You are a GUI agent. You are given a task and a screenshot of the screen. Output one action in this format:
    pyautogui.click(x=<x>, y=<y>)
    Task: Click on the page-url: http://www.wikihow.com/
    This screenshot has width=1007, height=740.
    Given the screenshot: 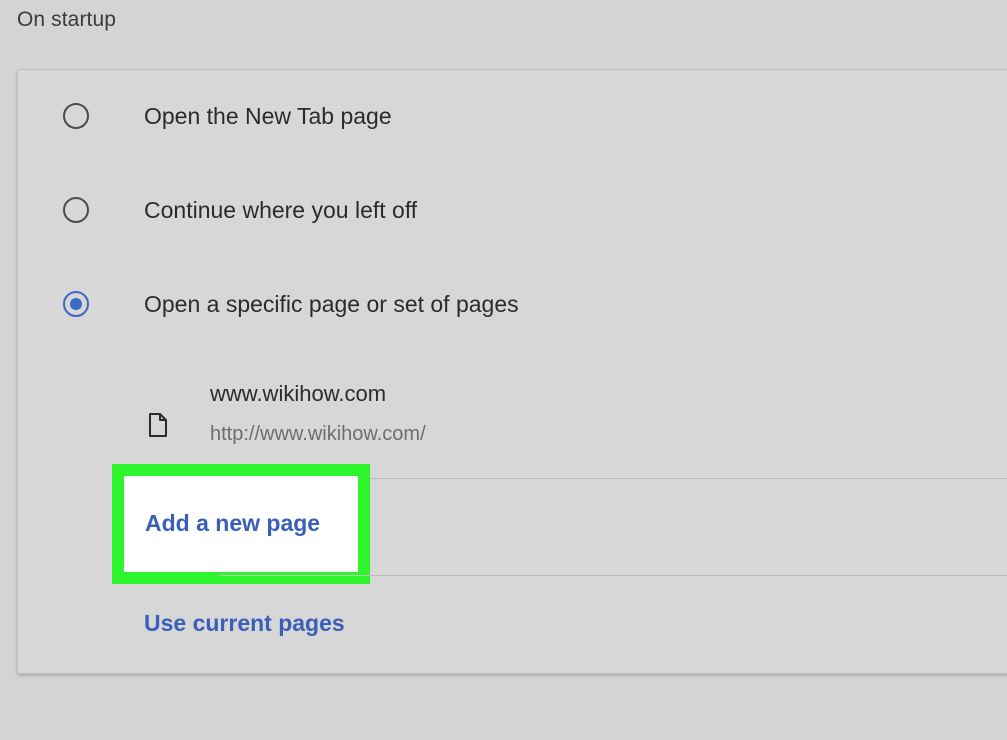 What is the action you would take?
    pyautogui.click(x=318, y=434)
    